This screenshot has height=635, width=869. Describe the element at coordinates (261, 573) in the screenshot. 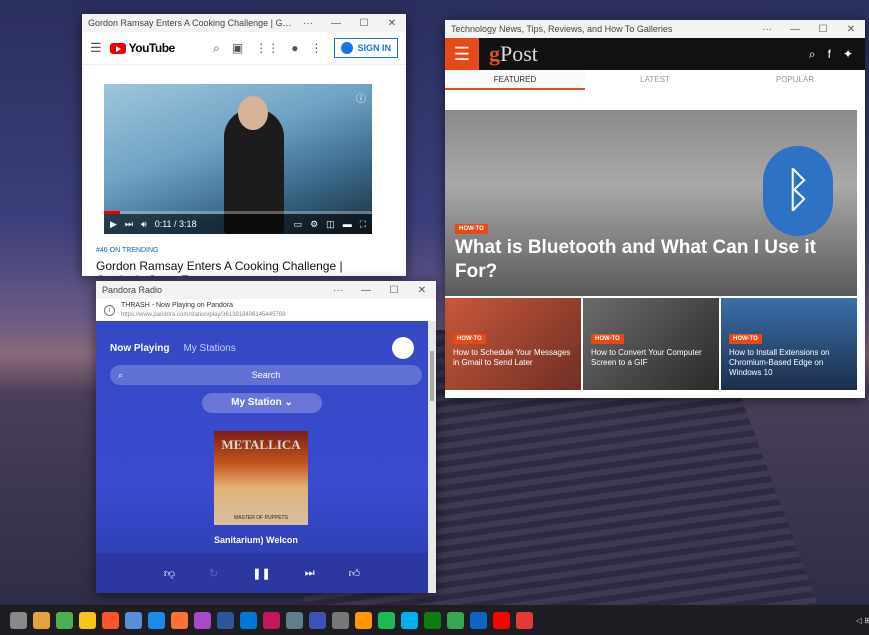

I see `pause-icon: ❚❚` at that location.